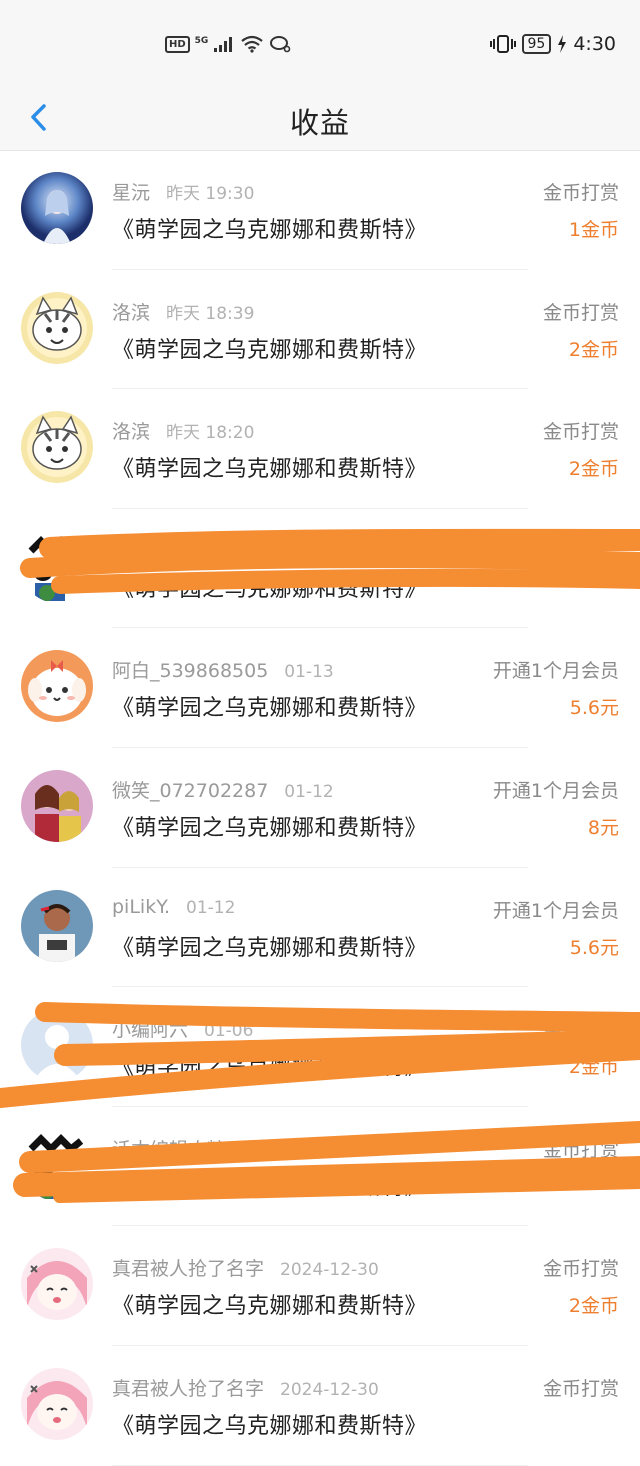 This screenshot has width=640, height=1466. I want to click on status-left: HD 5G, so click(228, 44).